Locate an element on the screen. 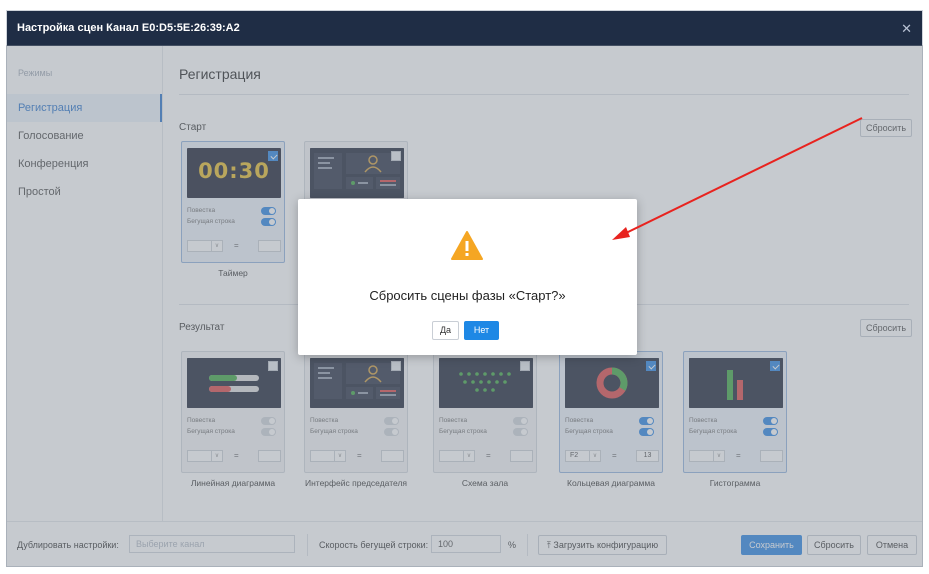  confirm-dialog: Сбросить сцены фазы «Старт?» Да Нет is located at coordinates (467, 277).